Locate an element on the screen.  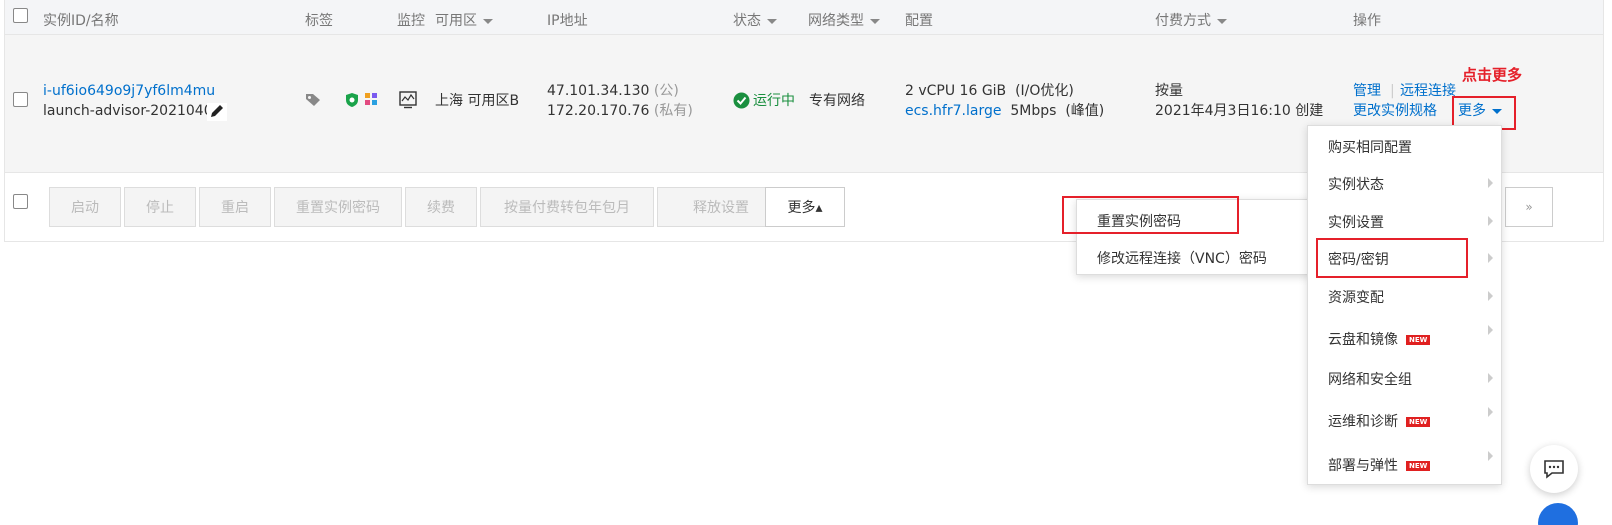
col-monitor: 监控 is located at coordinates (411, 21).